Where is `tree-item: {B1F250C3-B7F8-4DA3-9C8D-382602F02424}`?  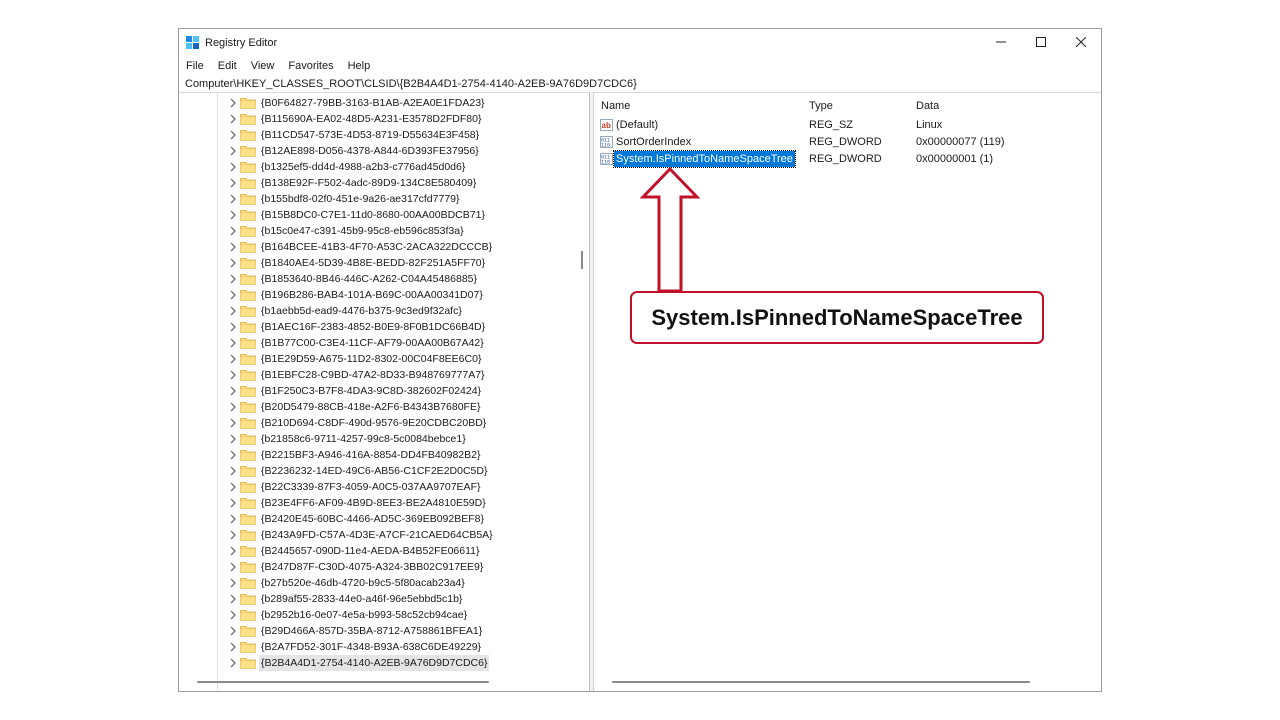
tree-item: {B1F250C3-B7F8-4DA3-9C8D-382602F02424} is located at coordinates (379, 391).